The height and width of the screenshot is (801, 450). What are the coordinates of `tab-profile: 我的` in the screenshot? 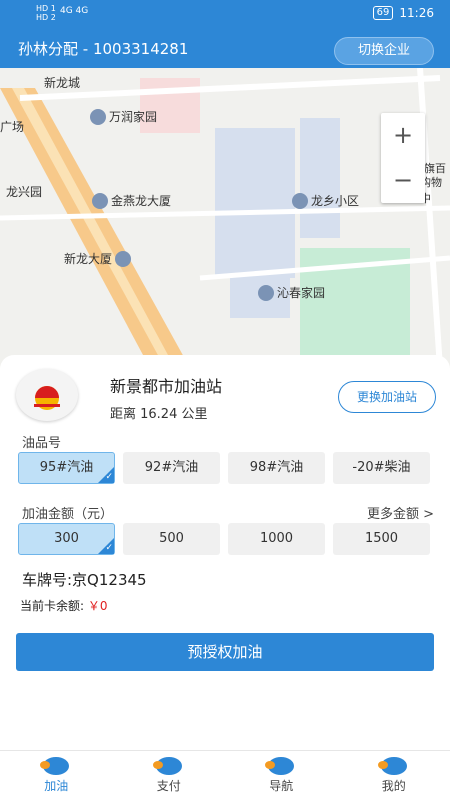 It's located at (394, 776).